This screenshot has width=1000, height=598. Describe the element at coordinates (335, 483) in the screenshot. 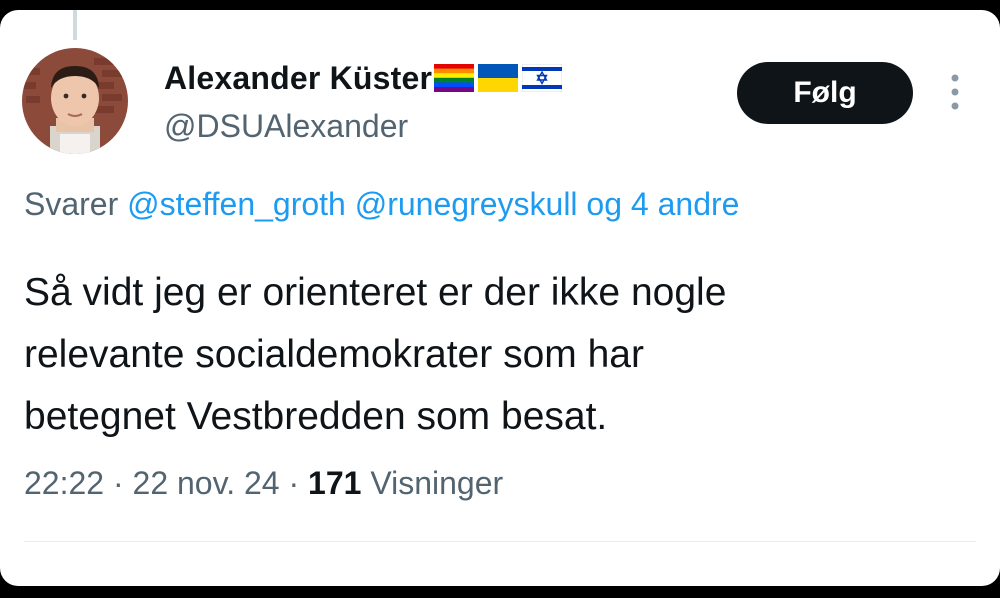

I see `views-count: 171` at that location.